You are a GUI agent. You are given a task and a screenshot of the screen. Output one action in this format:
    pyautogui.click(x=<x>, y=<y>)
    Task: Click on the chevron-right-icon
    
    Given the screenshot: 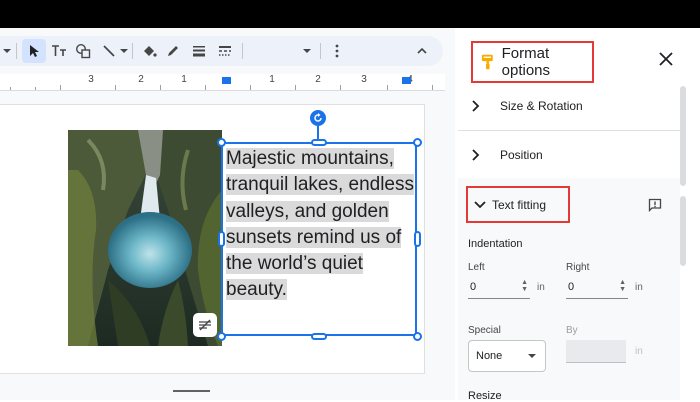 What is the action you would take?
    pyautogui.click(x=476, y=155)
    